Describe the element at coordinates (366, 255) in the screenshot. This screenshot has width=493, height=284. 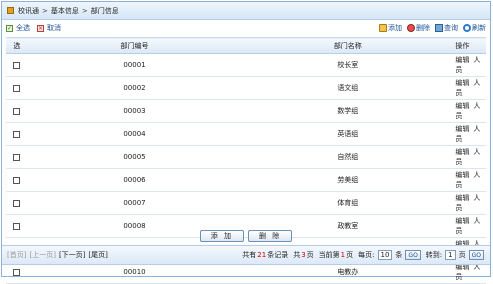
I see `per-page-label: 每页:` at that location.